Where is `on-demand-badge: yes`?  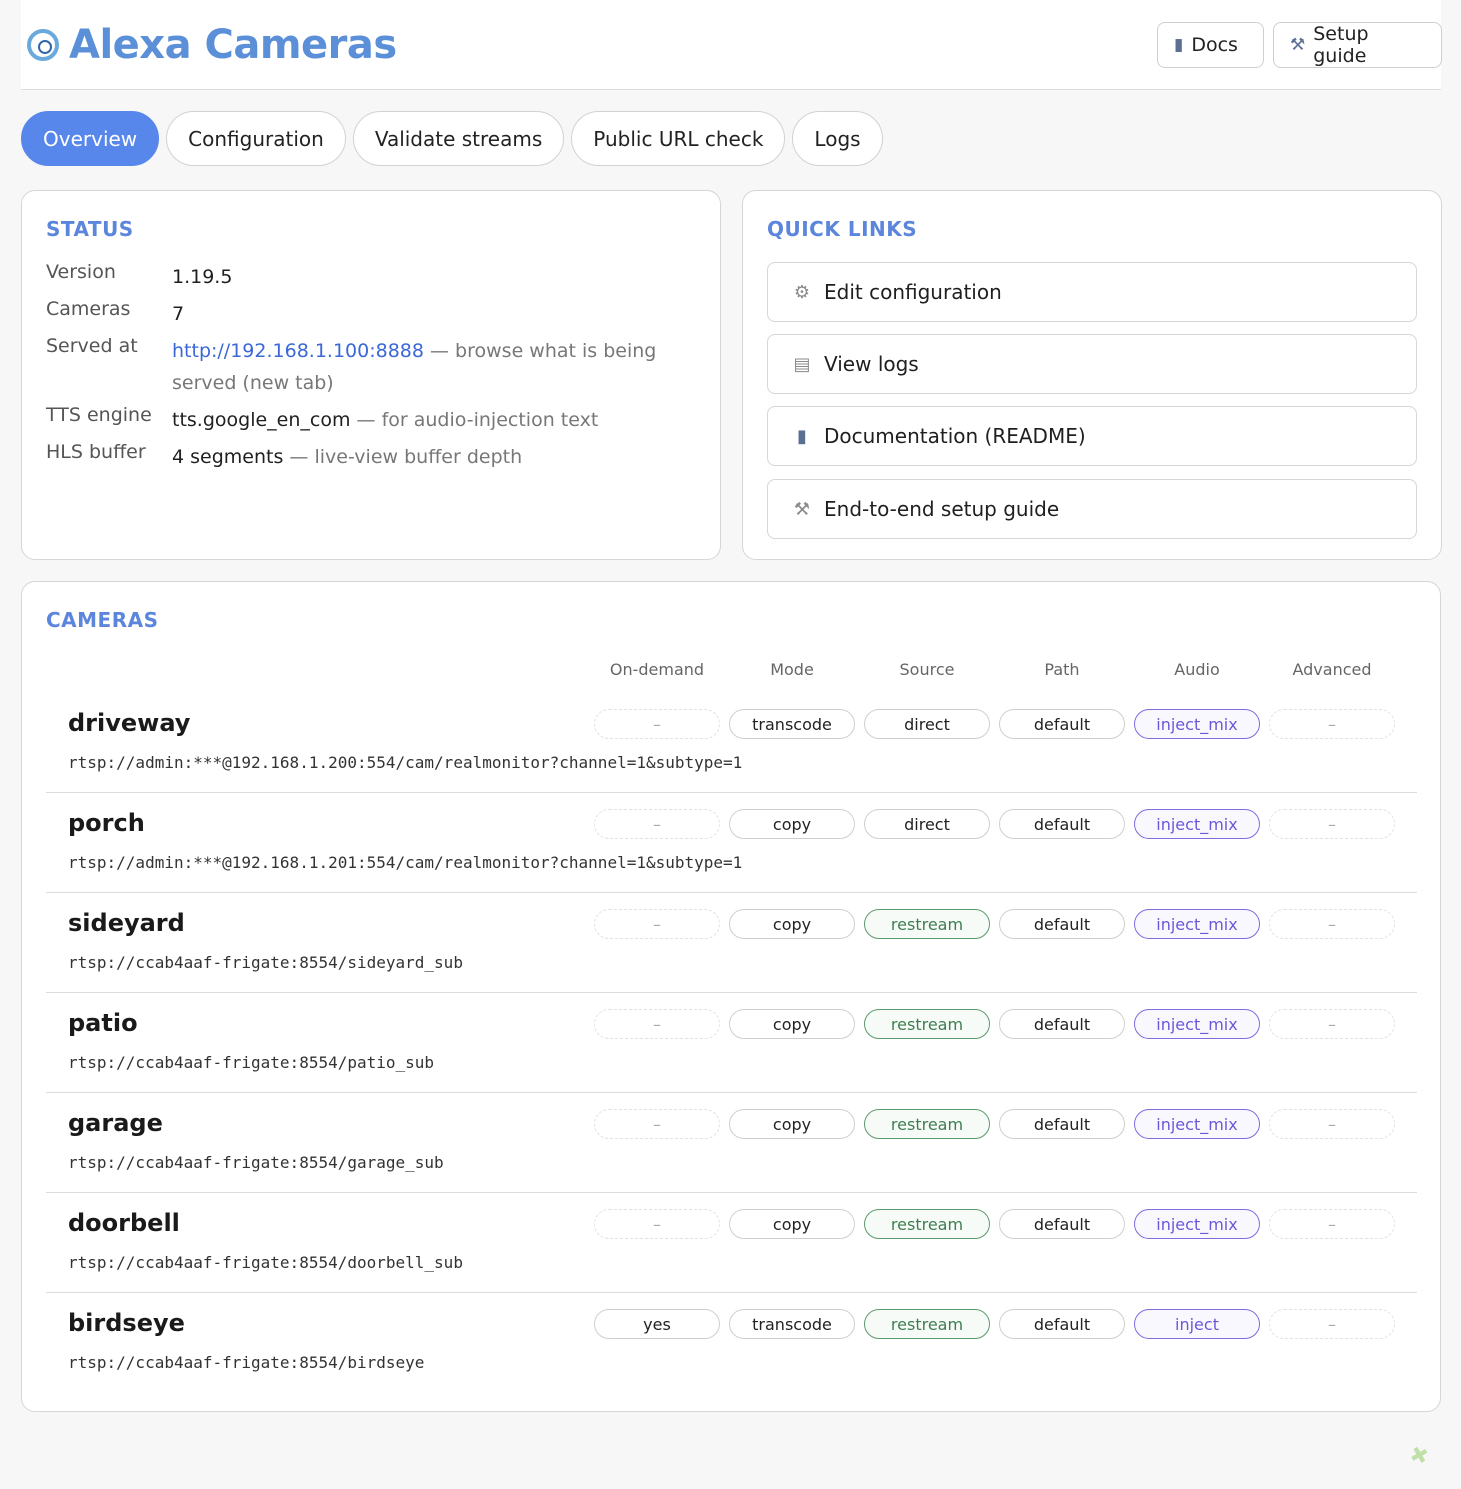 on-demand-badge: yes is located at coordinates (657, 1324).